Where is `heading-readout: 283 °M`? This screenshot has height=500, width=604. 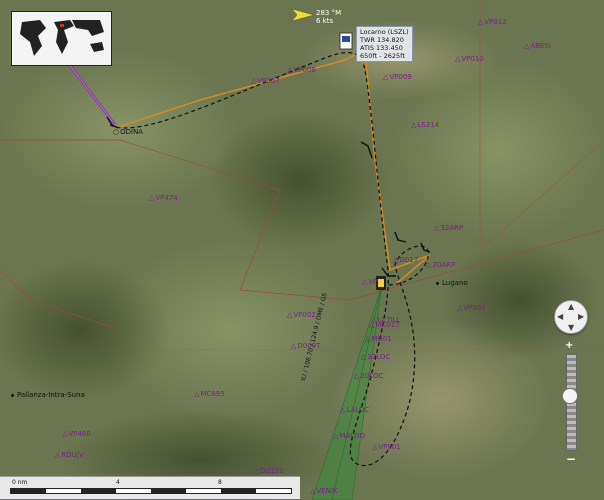 heading-readout: 283 °M is located at coordinates (329, 13).